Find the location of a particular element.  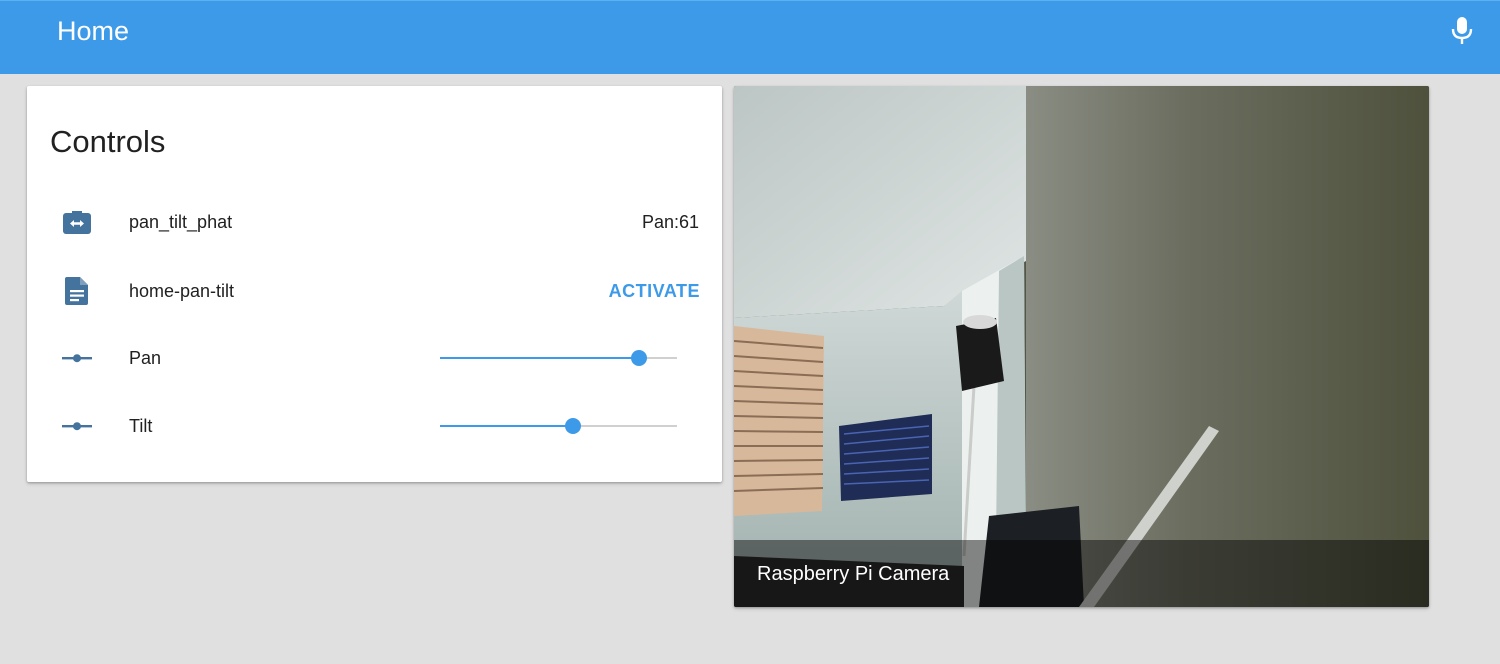

voice-command-button is located at coordinates (1462, 31).